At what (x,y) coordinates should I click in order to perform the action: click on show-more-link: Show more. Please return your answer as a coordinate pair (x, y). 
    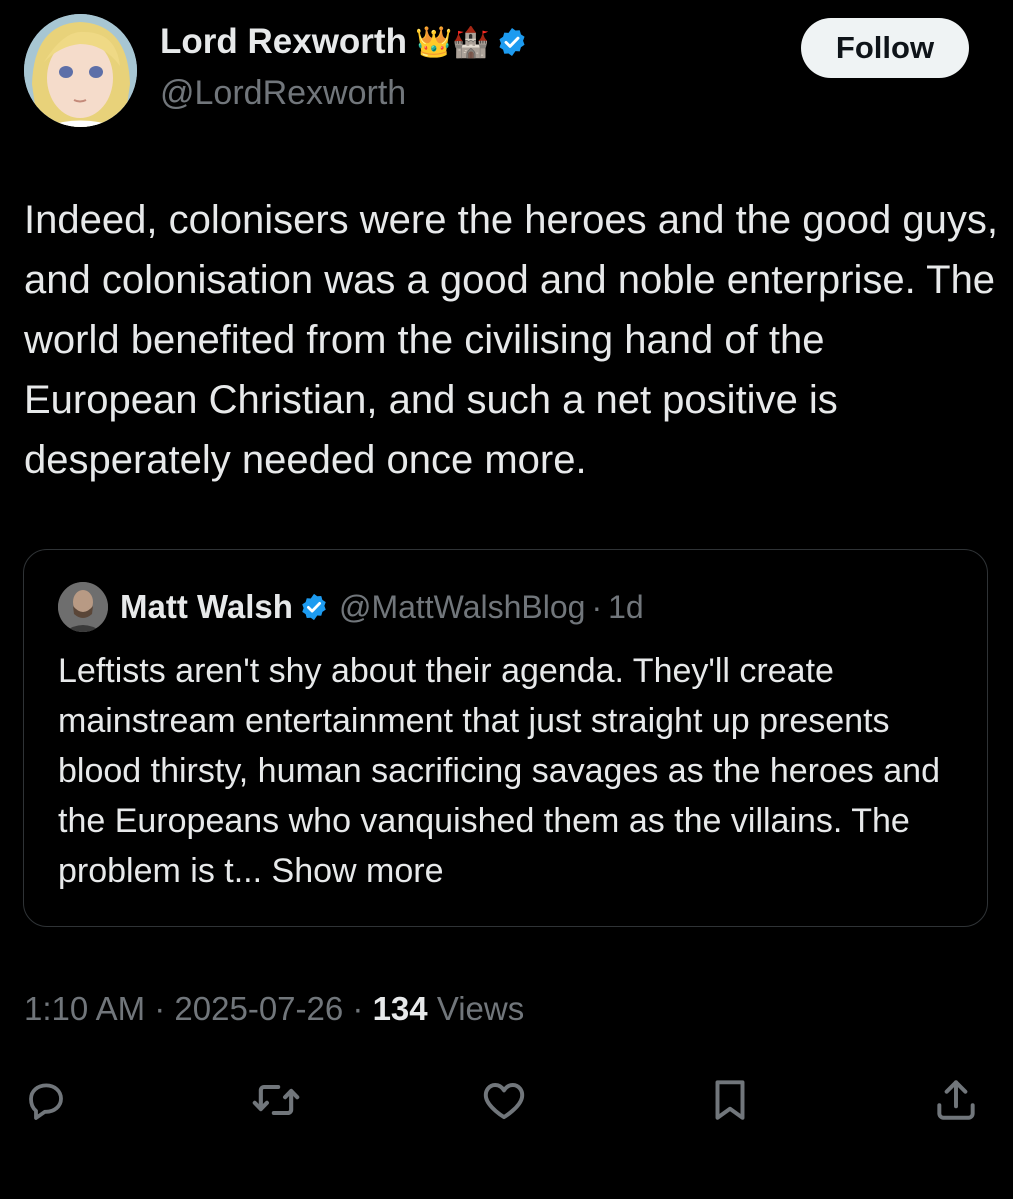
    Looking at the image, I should click on (358, 871).